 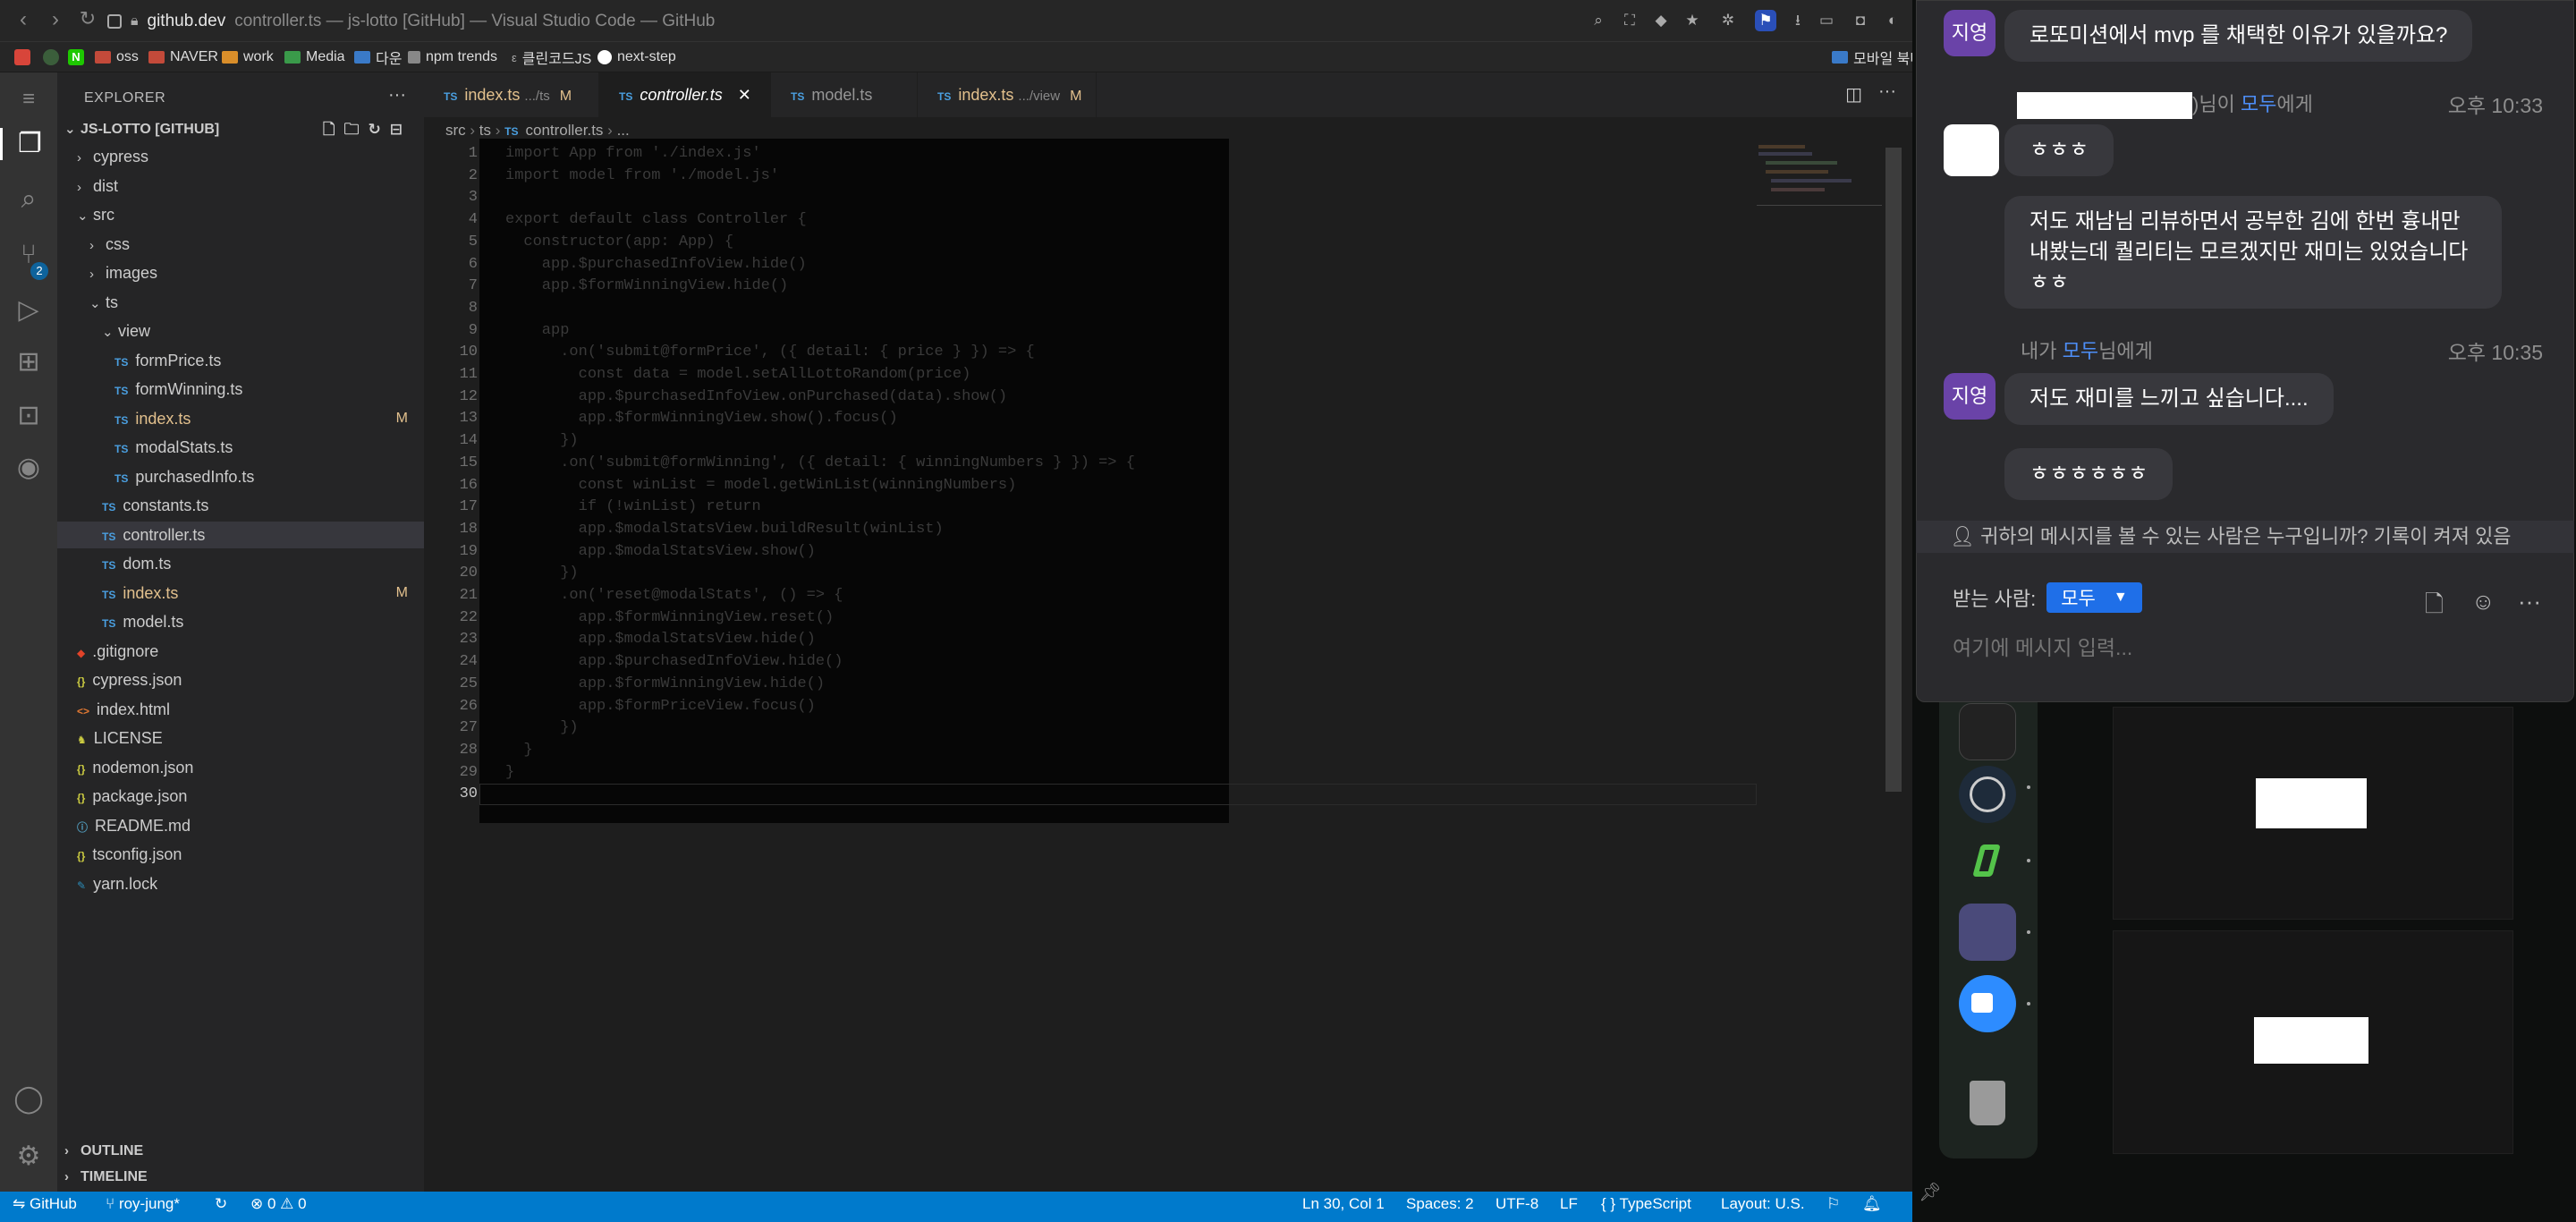 I want to click on camera-icon: ◘, so click(x=1860, y=20).